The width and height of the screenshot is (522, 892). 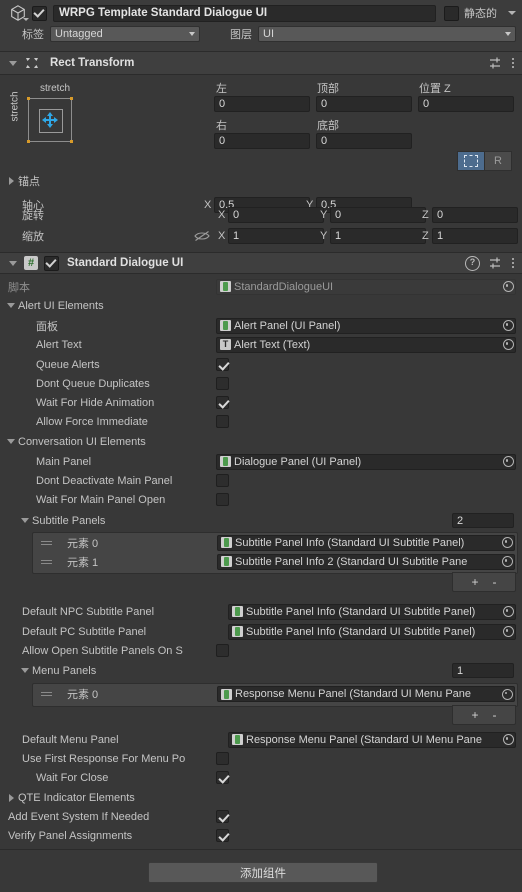 I want to click on eye-off-icon, so click(x=202, y=236).